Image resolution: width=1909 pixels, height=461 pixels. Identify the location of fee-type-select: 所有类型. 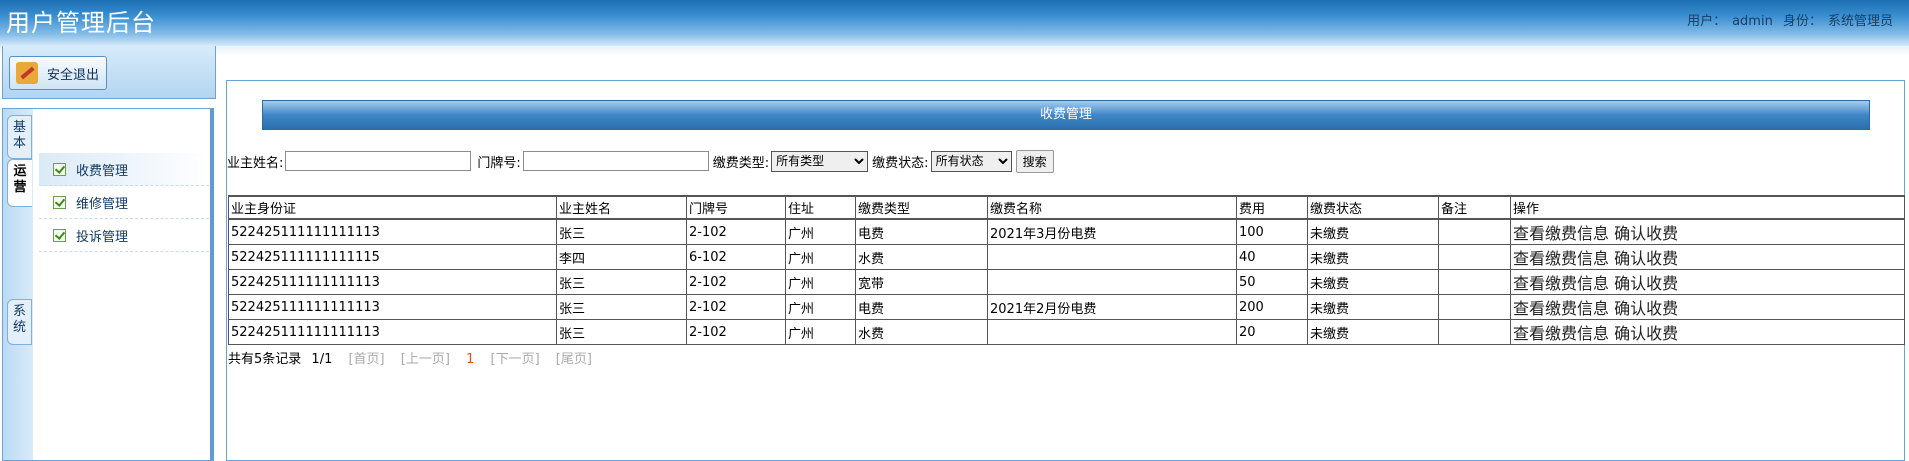
(820, 161).